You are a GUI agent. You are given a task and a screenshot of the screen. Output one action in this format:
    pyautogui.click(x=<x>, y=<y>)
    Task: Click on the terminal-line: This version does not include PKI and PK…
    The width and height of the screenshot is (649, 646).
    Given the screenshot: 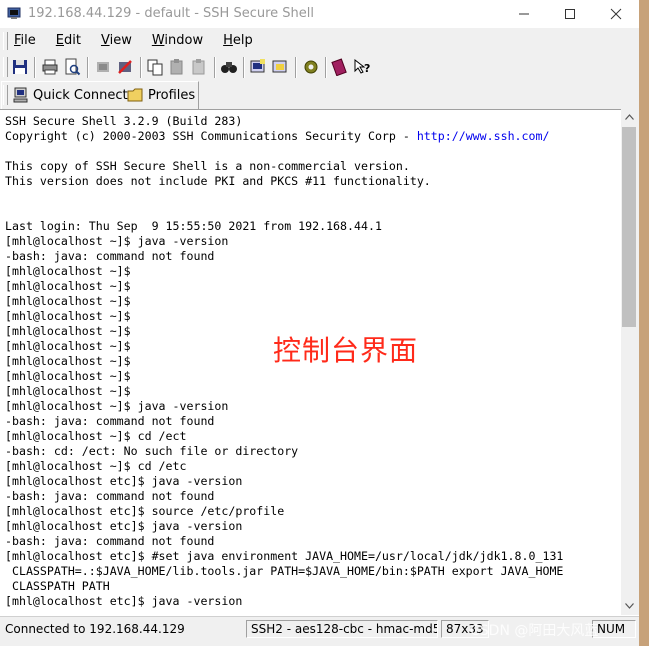 What is the action you would take?
    pyautogui.click(x=218, y=181)
    